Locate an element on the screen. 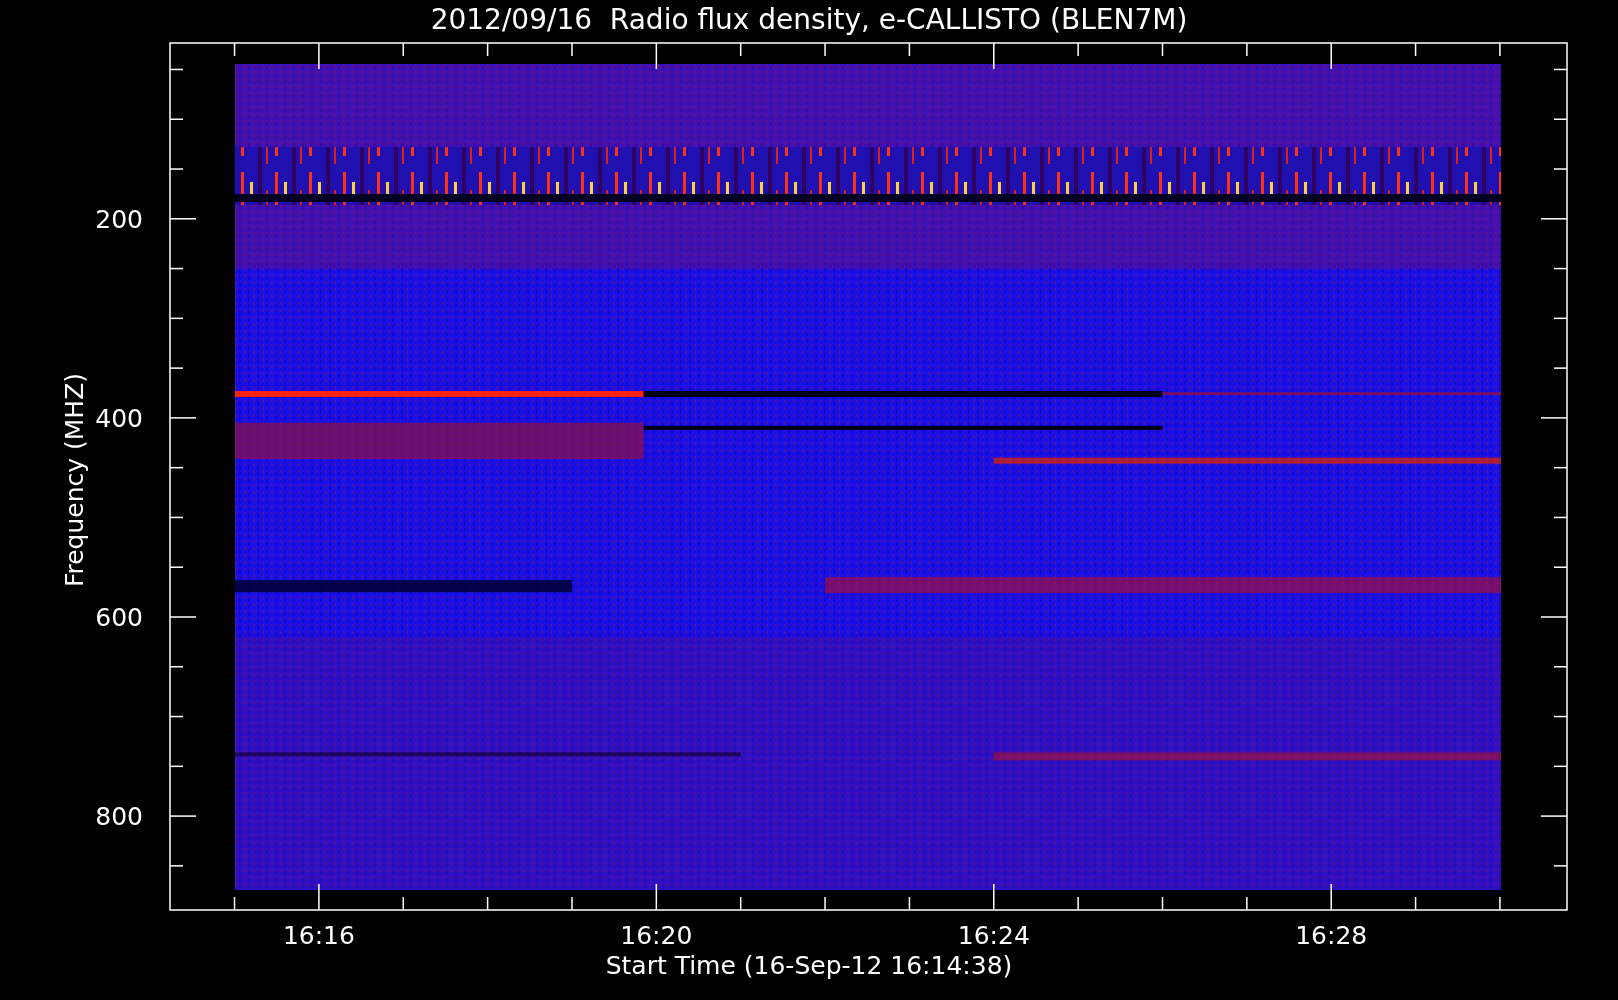 This screenshot has height=1000, width=1618. tick-label: 200 is located at coordinates (119, 219).